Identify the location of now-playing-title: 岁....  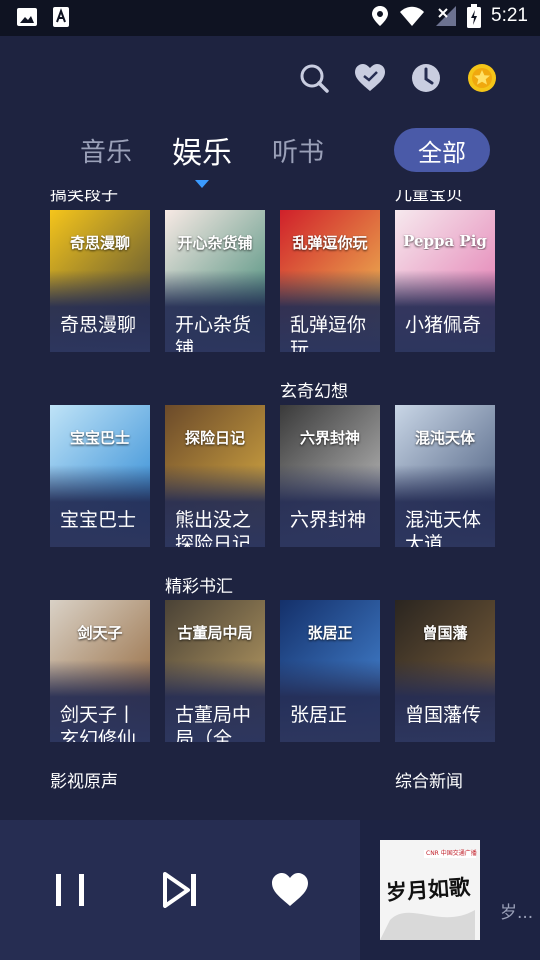
(516, 910).